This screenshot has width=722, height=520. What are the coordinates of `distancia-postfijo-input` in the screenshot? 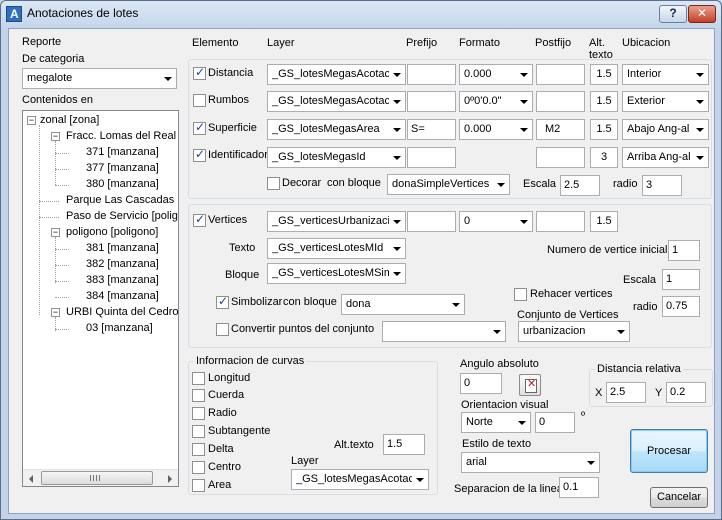 It's located at (560, 74).